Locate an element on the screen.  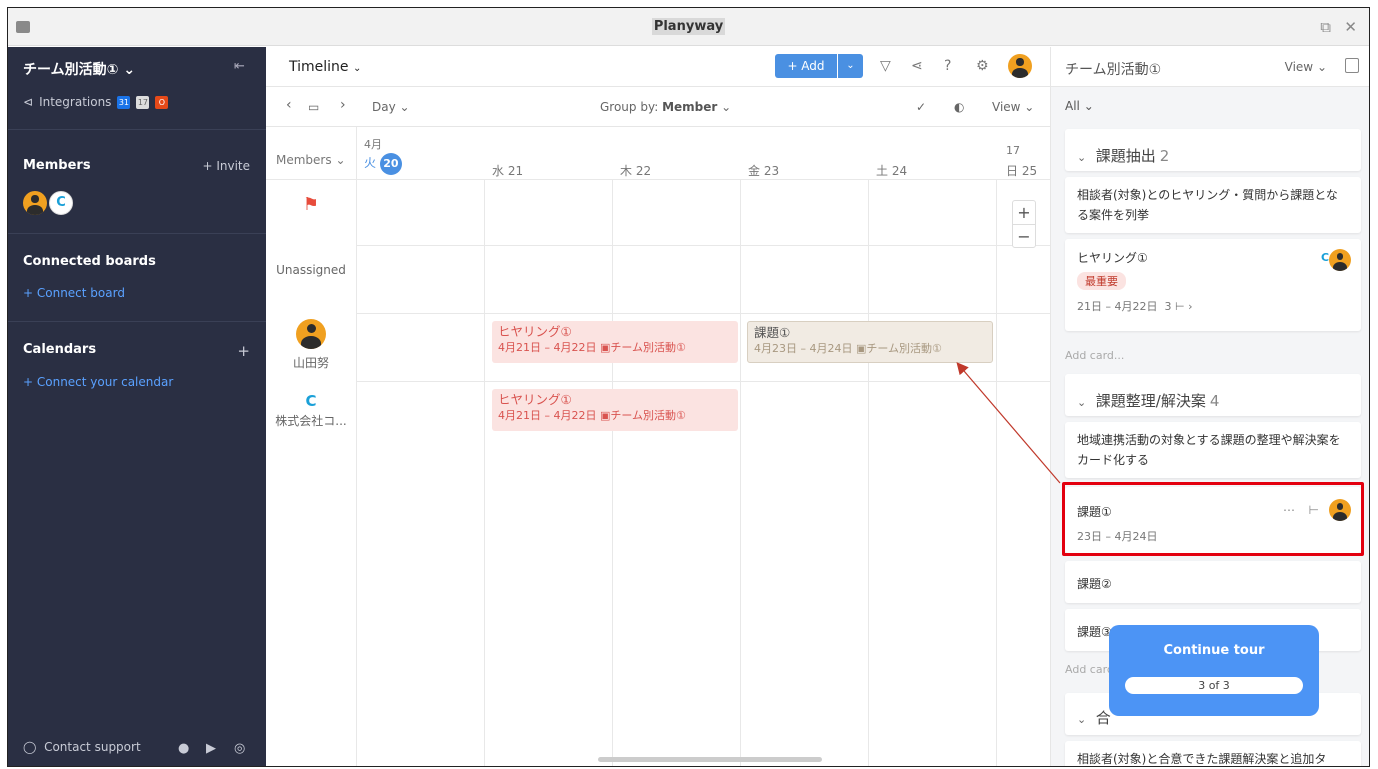
help-icon: ? is located at coordinates (947, 66).